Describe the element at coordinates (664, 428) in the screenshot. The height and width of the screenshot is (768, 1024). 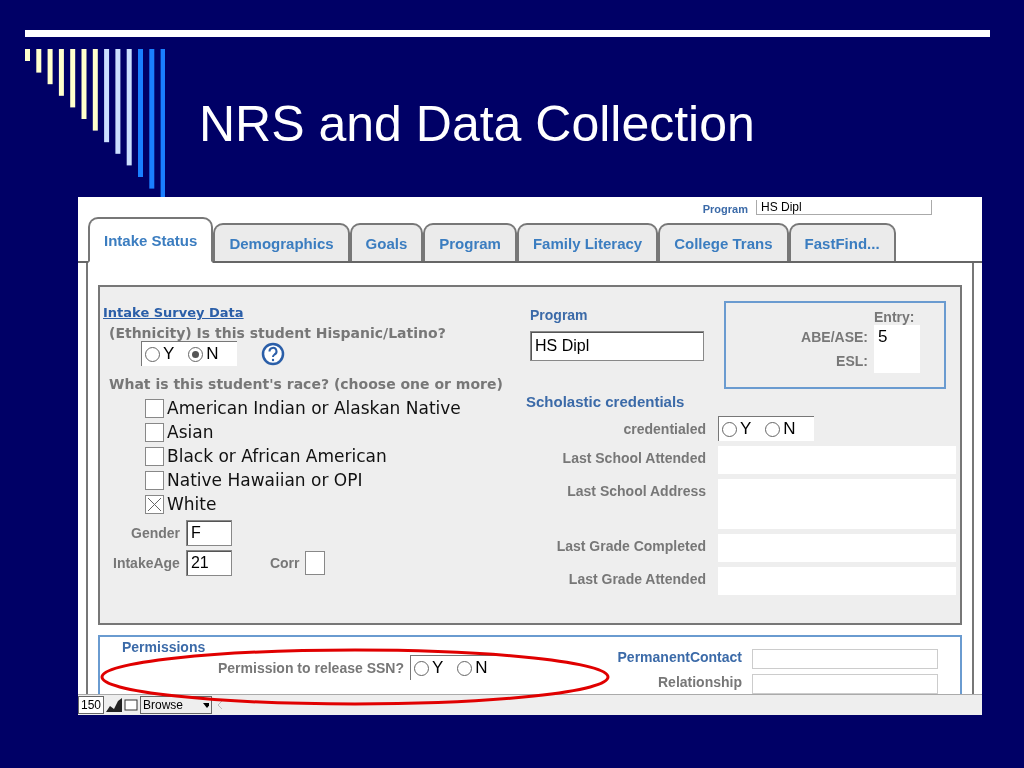
I see `credentialed-label: credentialed` at that location.